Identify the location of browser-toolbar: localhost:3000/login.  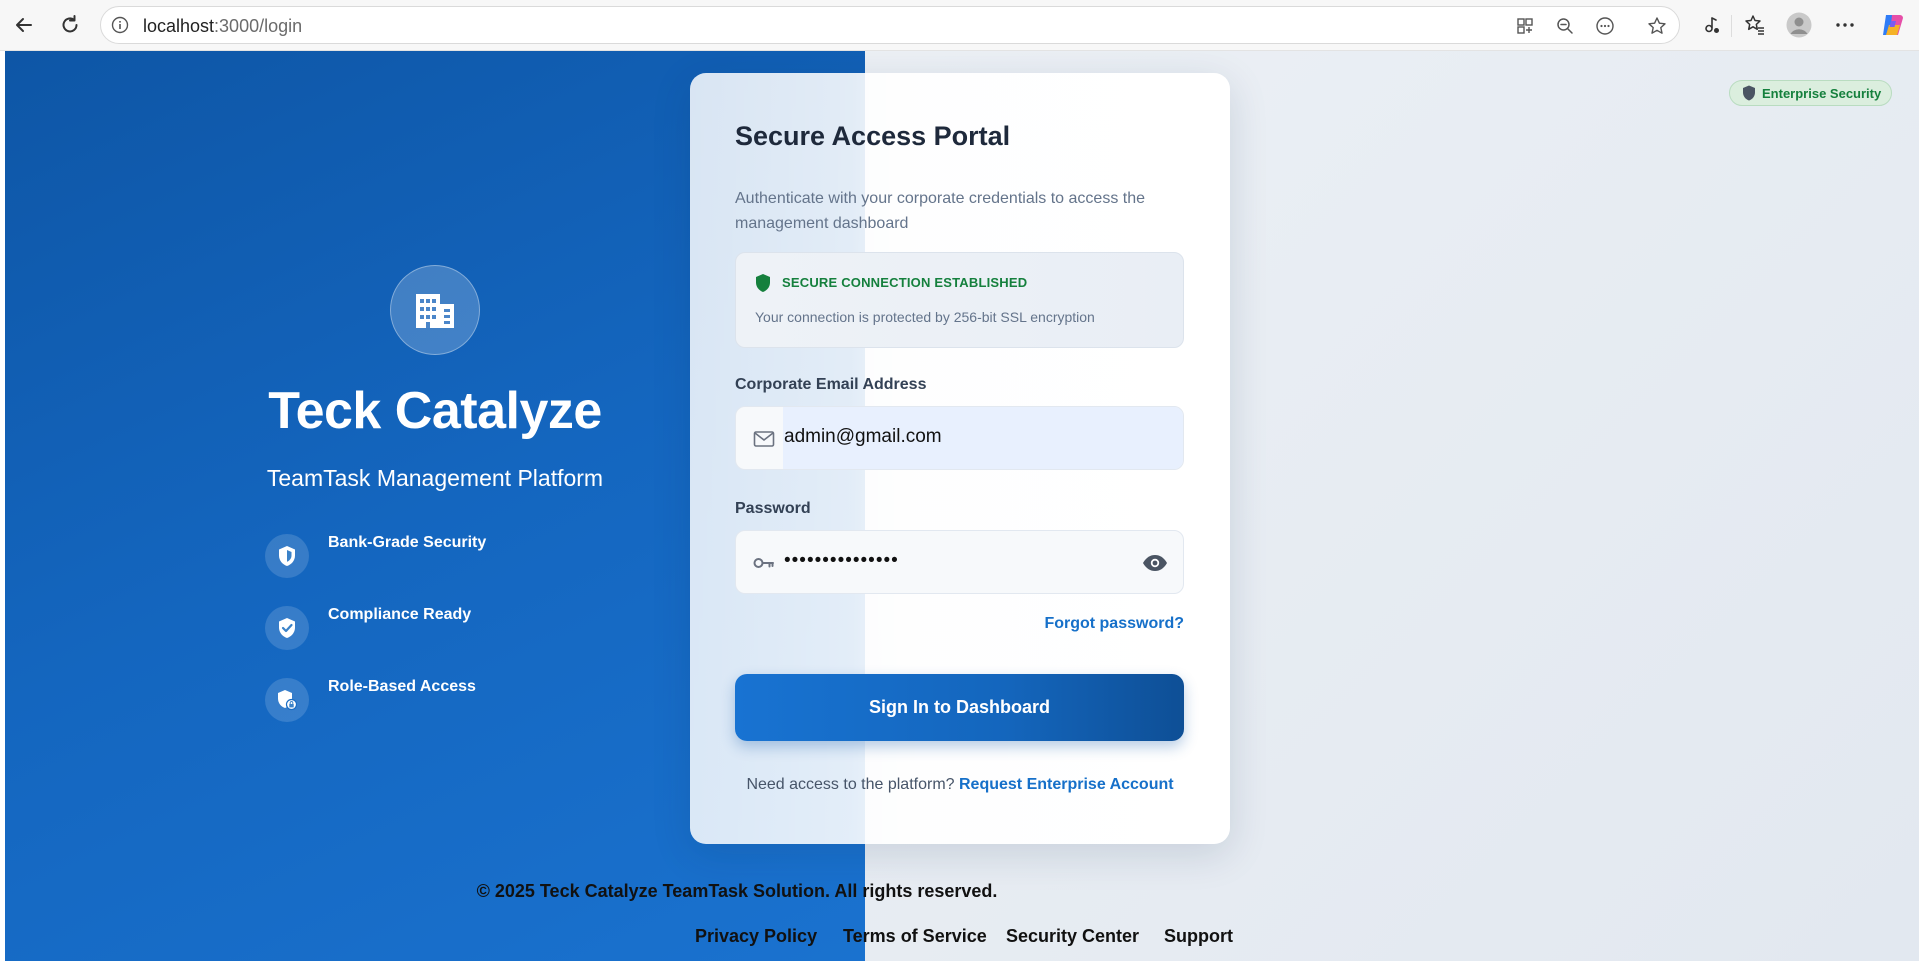
(959, 25).